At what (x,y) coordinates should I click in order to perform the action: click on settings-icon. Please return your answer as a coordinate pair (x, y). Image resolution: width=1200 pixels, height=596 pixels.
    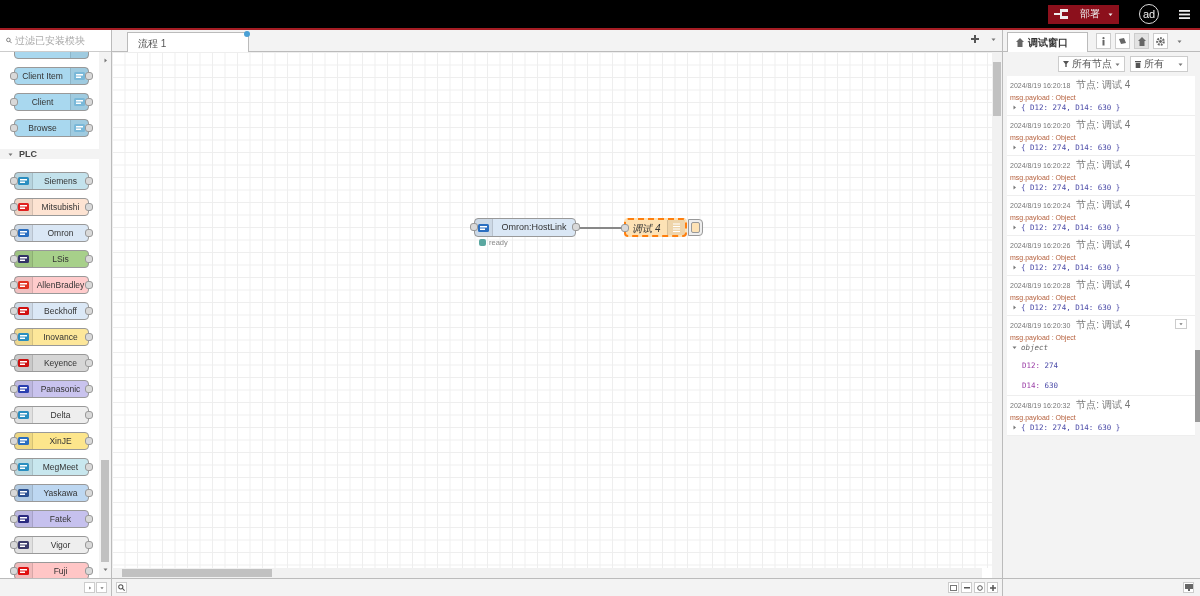
    Looking at the image, I should click on (1160, 41).